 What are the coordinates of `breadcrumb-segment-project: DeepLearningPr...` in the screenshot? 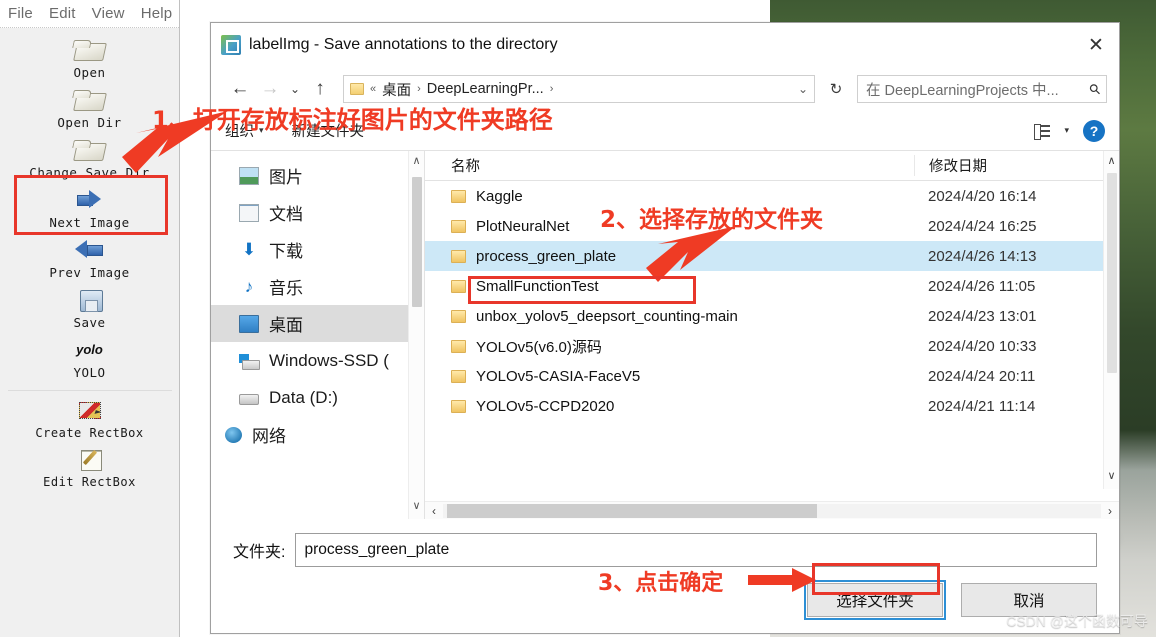 It's located at (485, 89).